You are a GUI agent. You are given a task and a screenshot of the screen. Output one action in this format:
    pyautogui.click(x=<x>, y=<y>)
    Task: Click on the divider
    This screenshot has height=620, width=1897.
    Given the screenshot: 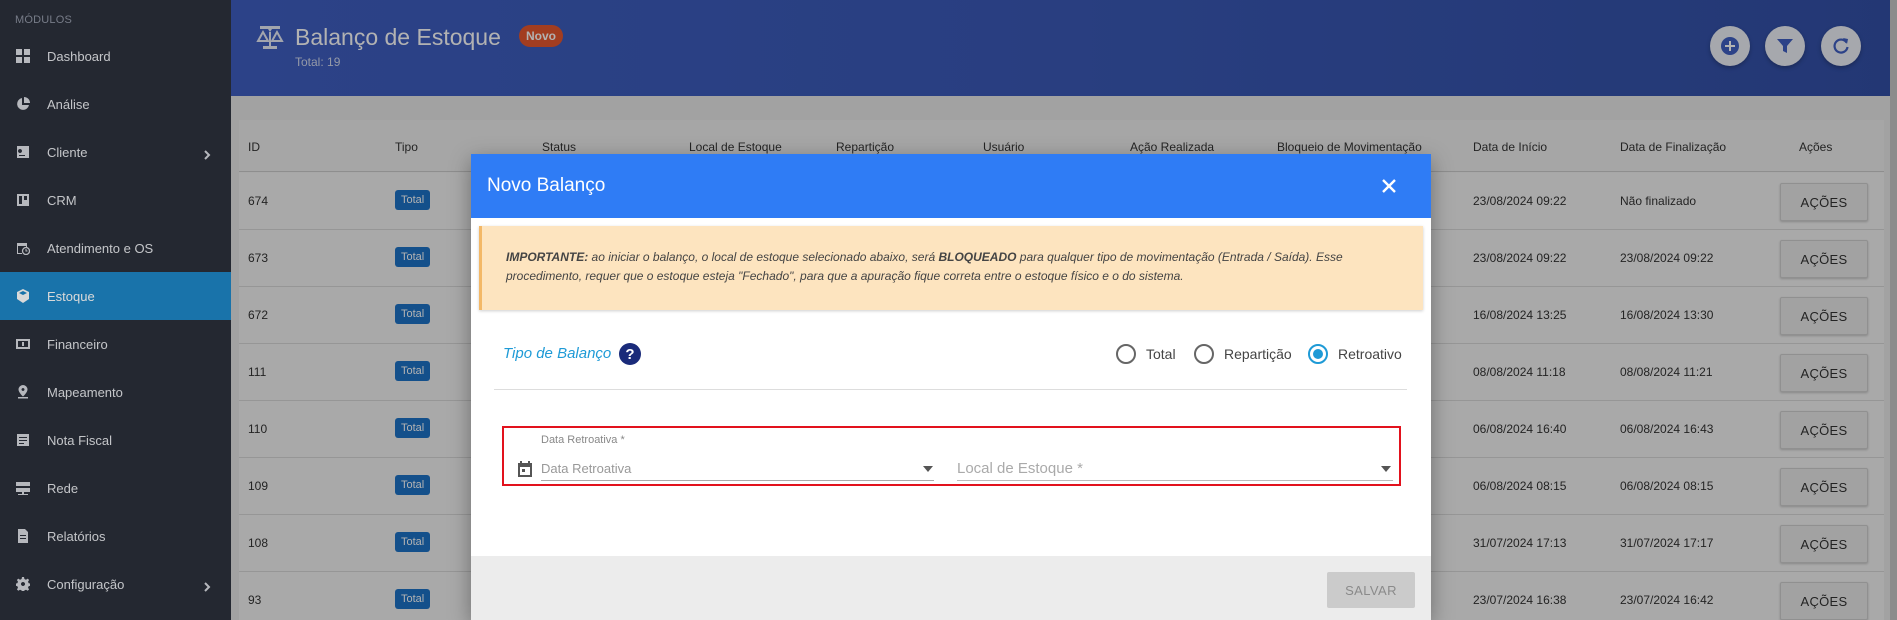 What is the action you would take?
    pyautogui.click(x=950, y=389)
    